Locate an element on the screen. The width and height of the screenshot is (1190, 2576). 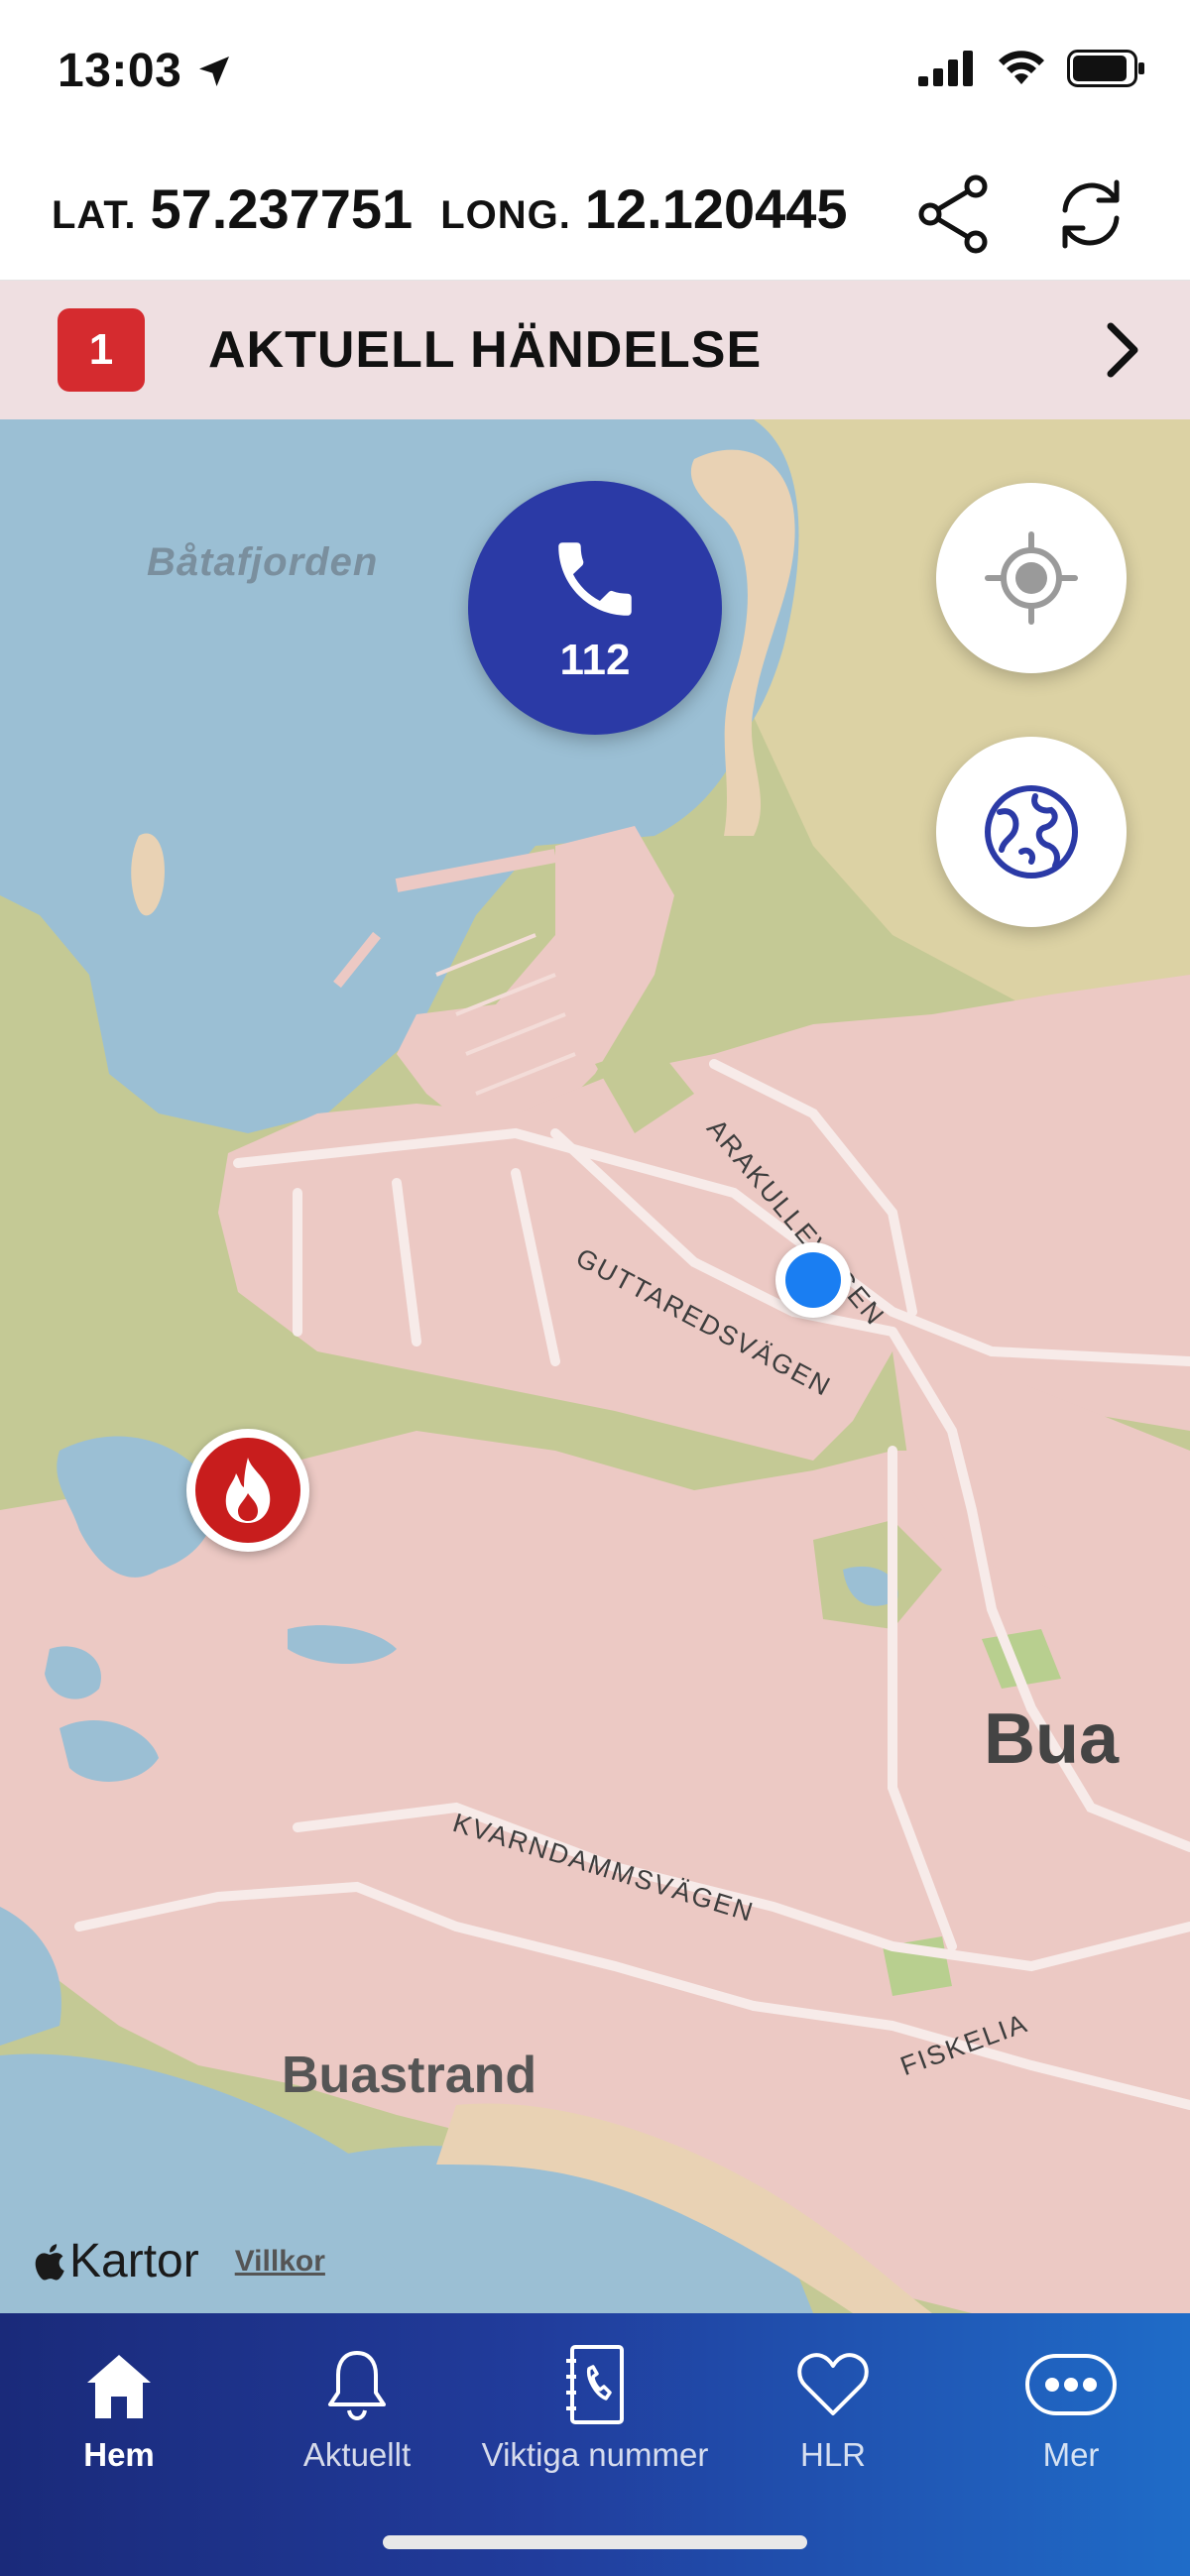
latitude-value: 57.237751 is located at coordinates (282, 208).